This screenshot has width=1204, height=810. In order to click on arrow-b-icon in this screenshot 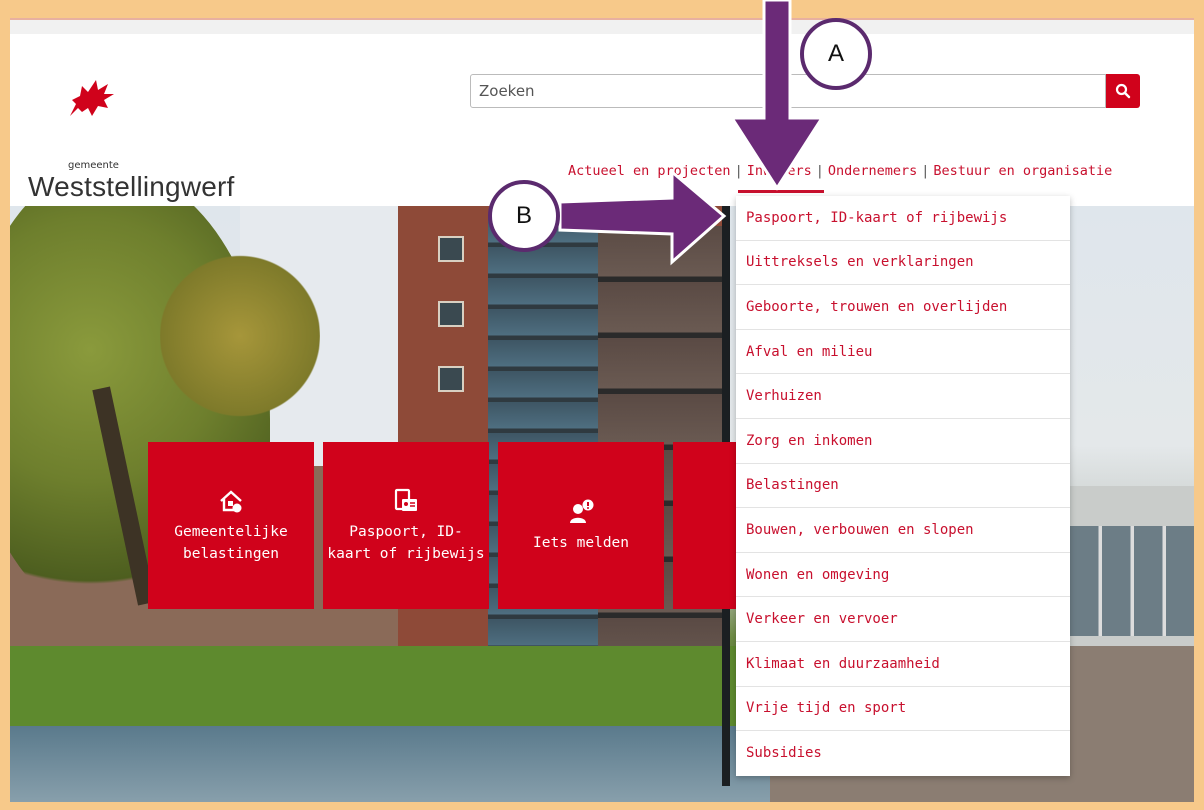, I will do `click(642, 217)`.